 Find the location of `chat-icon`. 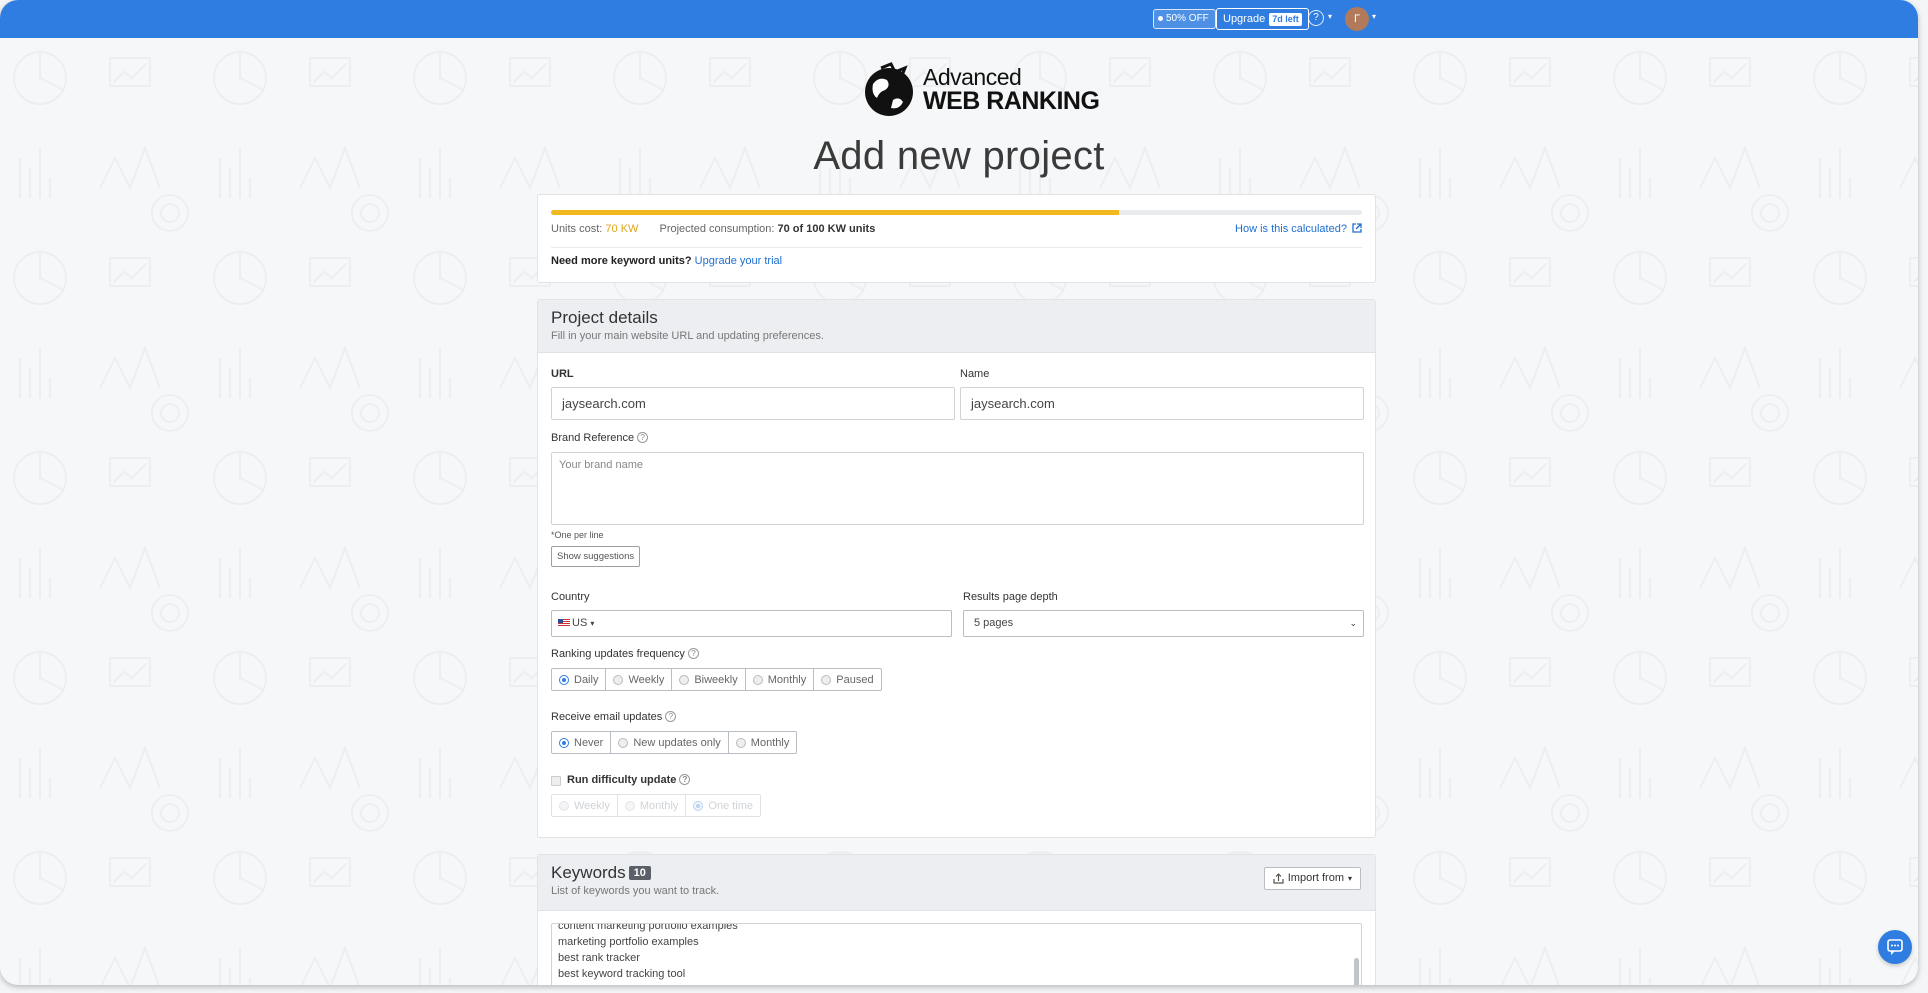

chat-icon is located at coordinates (1895, 947).